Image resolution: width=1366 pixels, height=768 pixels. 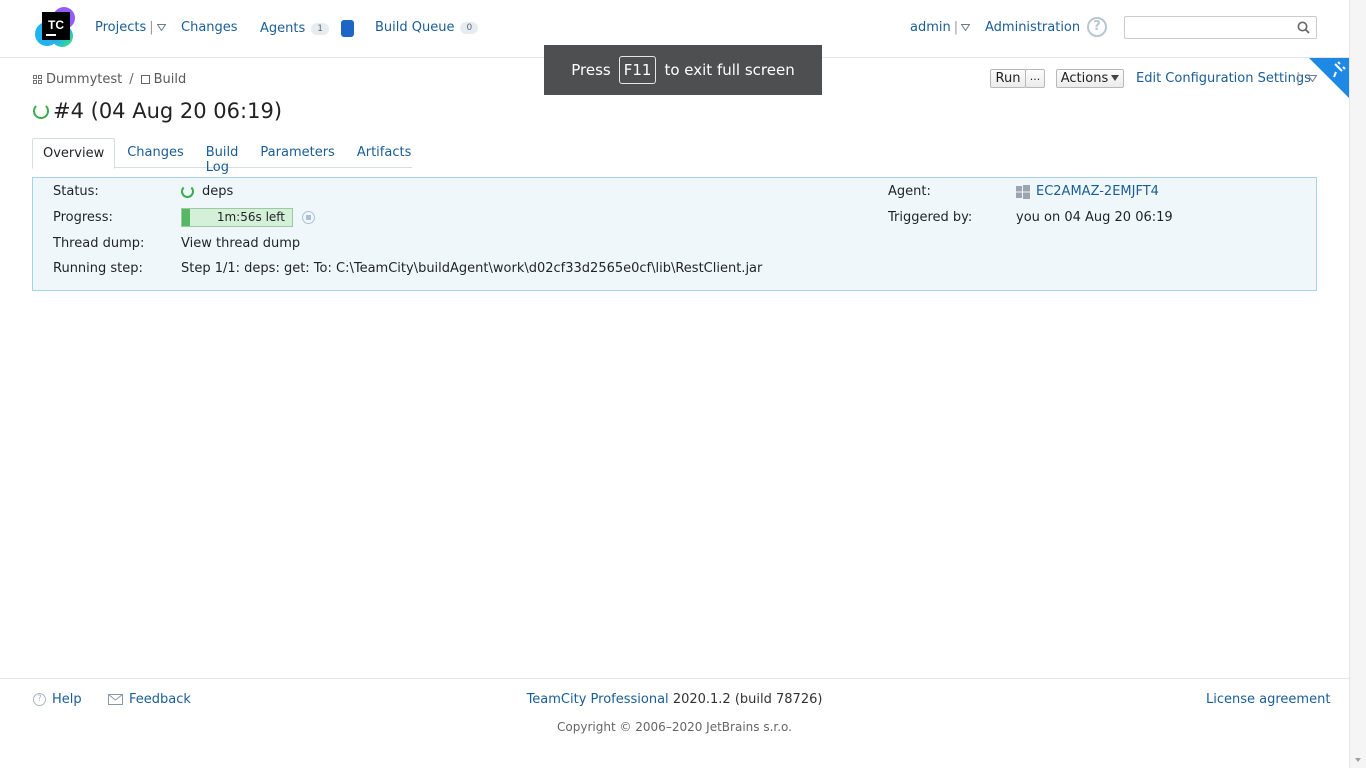 What do you see at coordinates (598, 699) in the screenshot?
I see `product-link: TeamCity Professional` at bounding box center [598, 699].